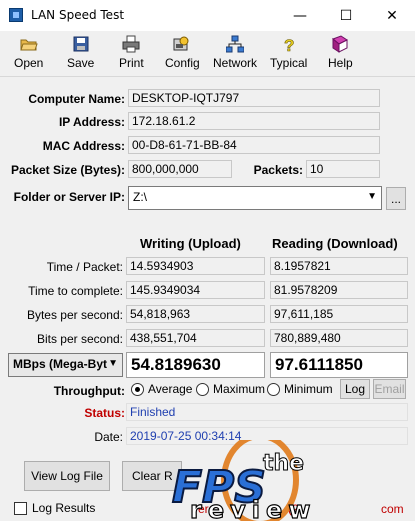 This screenshot has width=415, height=521. I want to click on folder-server-select: Z:\ ▼, so click(255, 198).